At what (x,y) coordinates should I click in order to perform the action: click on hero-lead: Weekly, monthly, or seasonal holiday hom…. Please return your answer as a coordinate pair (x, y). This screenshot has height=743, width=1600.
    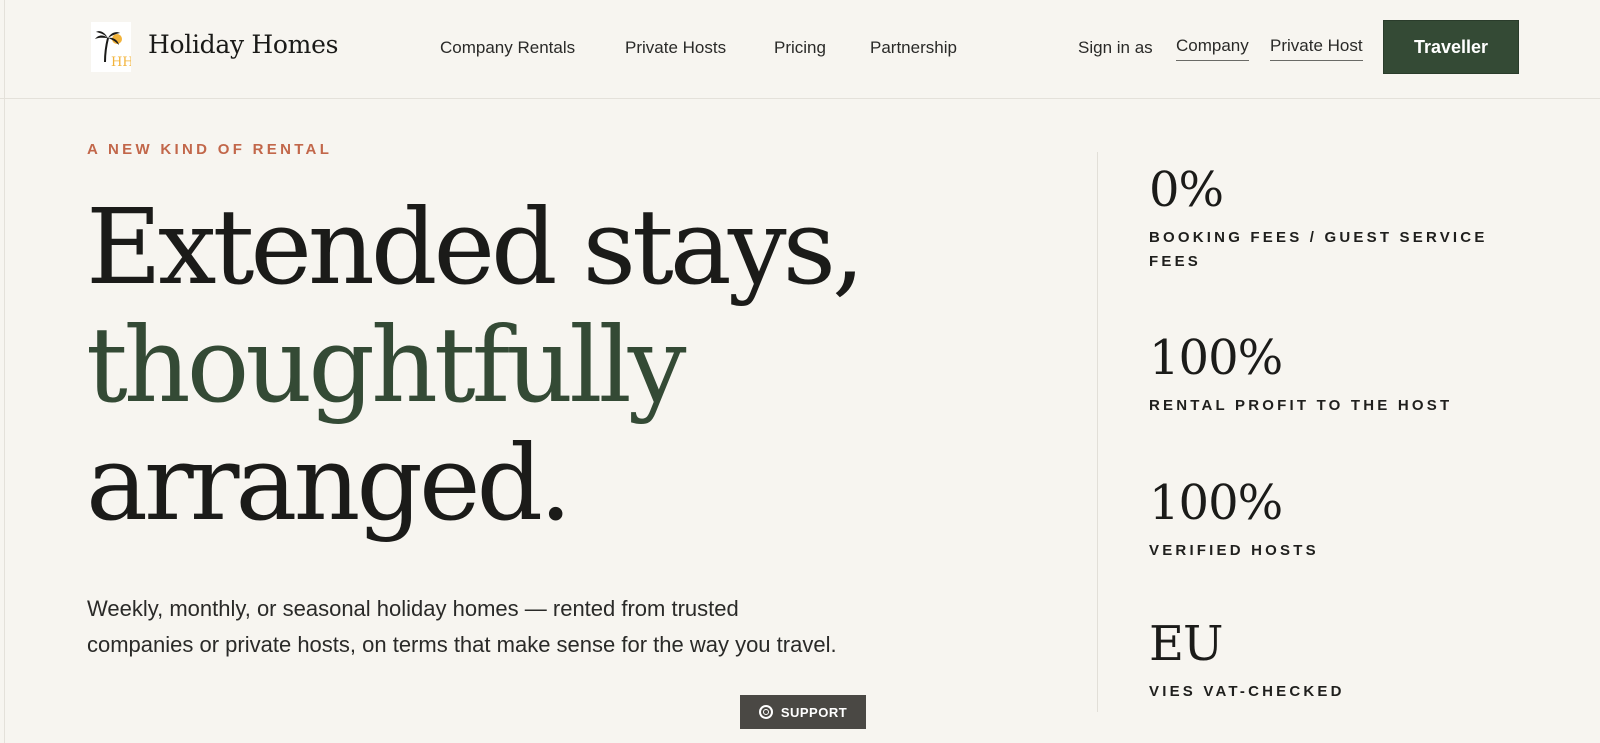
    Looking at the image, I should click on (462, 626).